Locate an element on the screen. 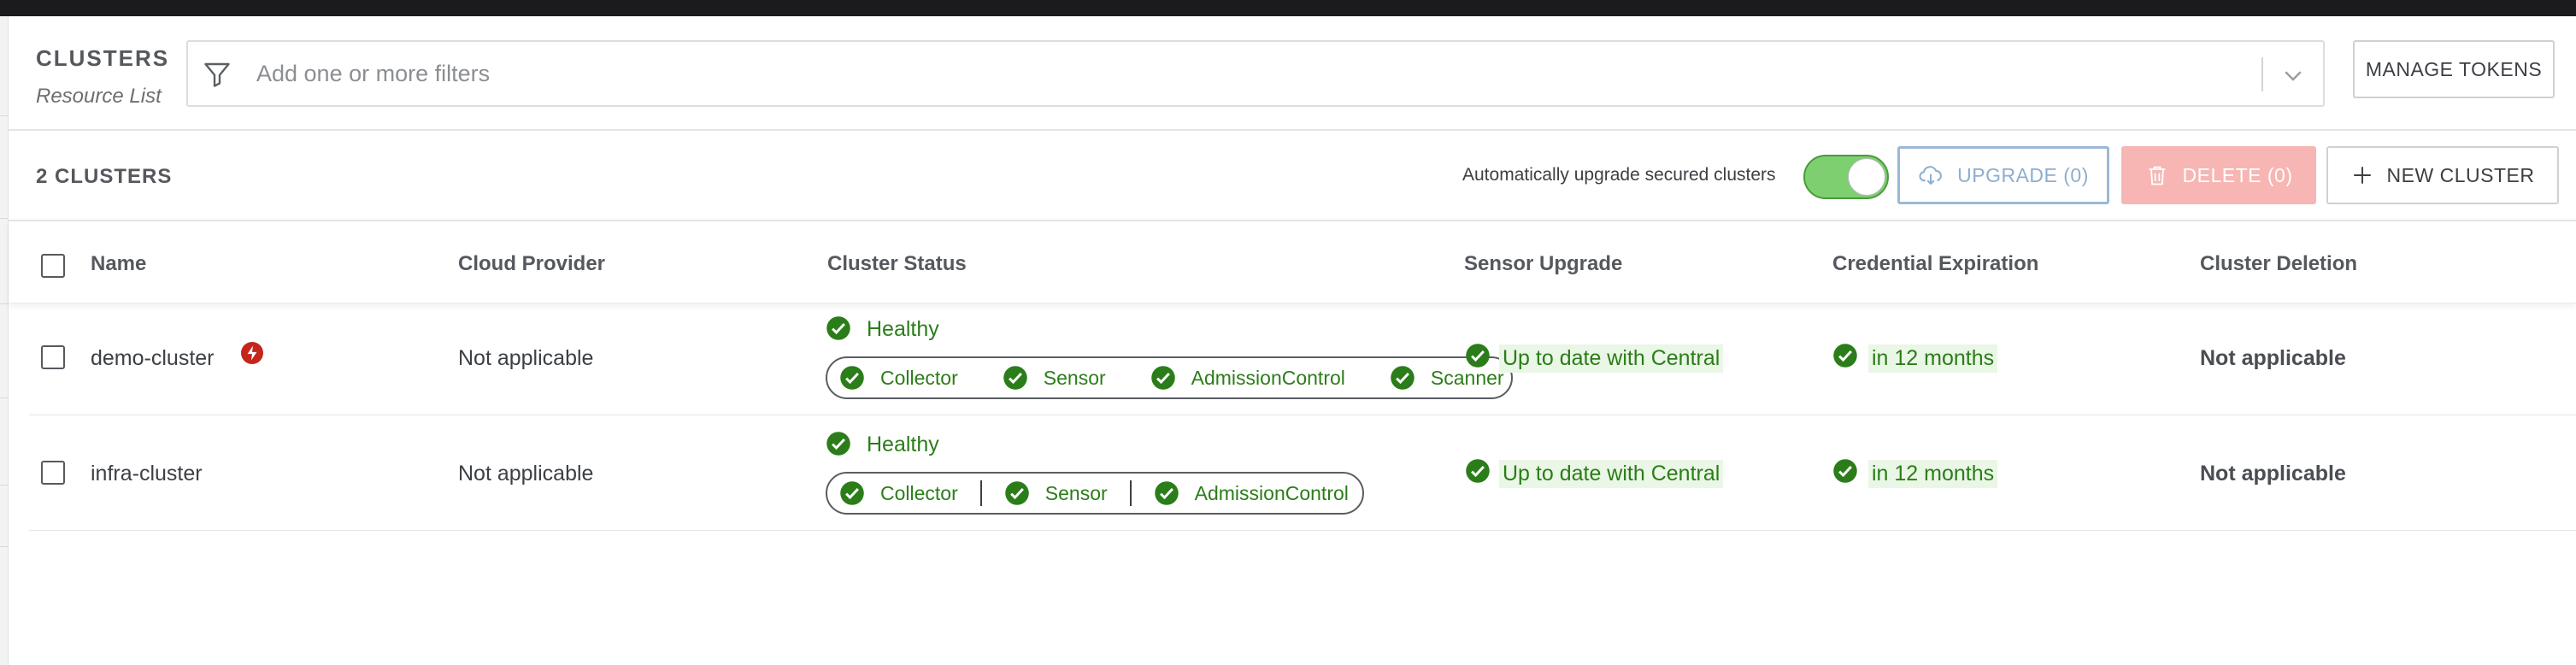 This screenshot has width=2576, height=665. cloud-download-icon is located at coordinates (1931, 175).